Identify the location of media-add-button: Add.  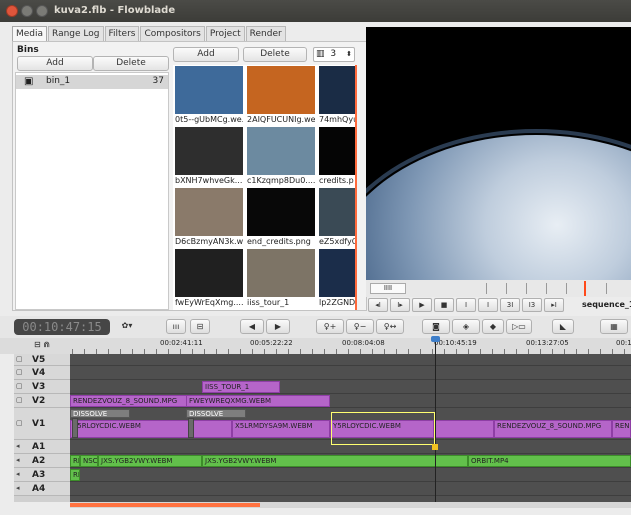
(206, 54).